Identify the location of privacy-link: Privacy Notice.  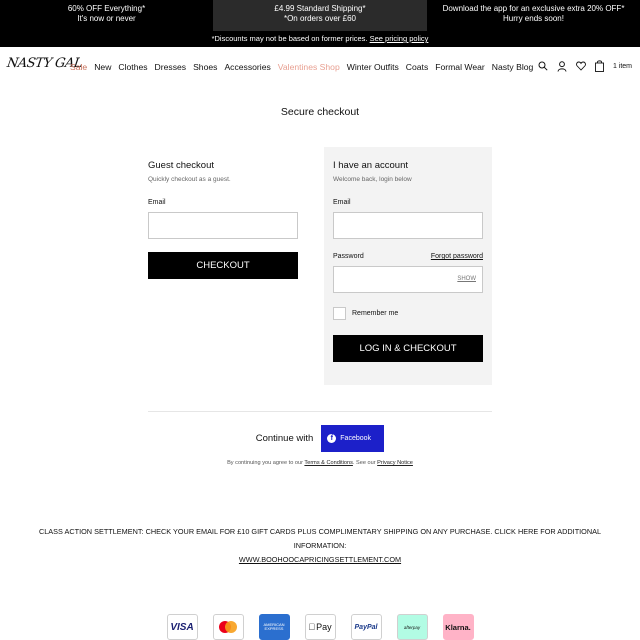
(395, 463).